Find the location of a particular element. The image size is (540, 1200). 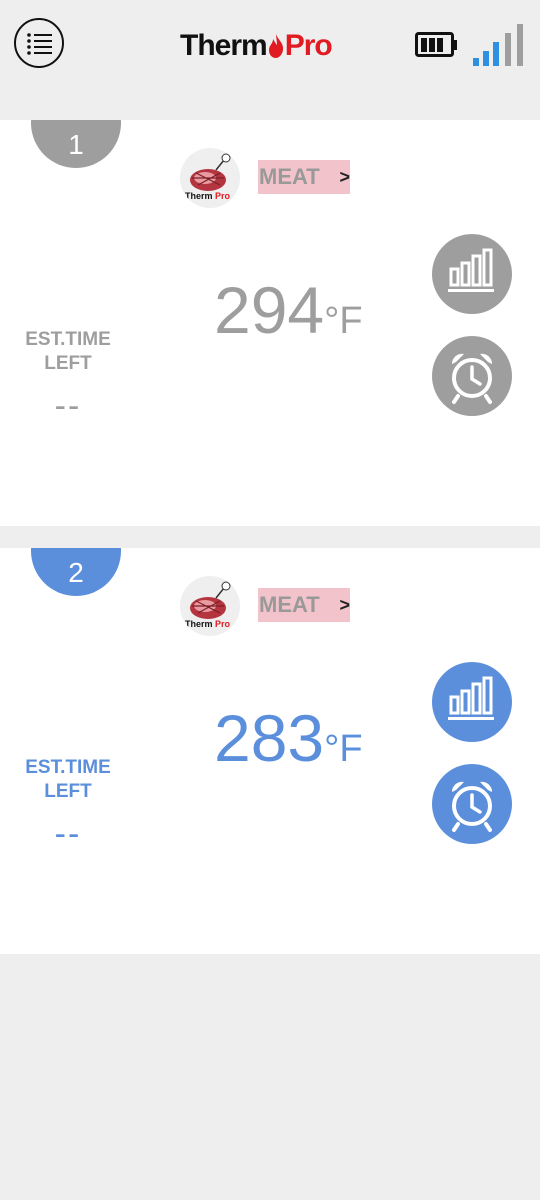

thermopro-logo: Therm Pro is located at coordinates (256, 46).